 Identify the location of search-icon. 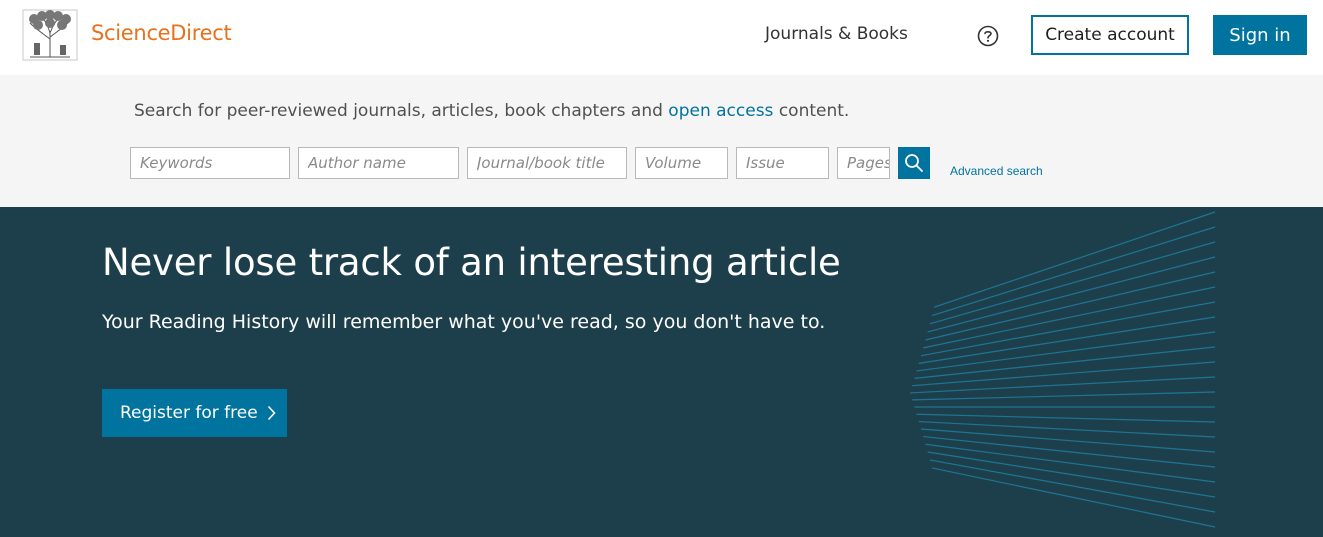
(914, 163).